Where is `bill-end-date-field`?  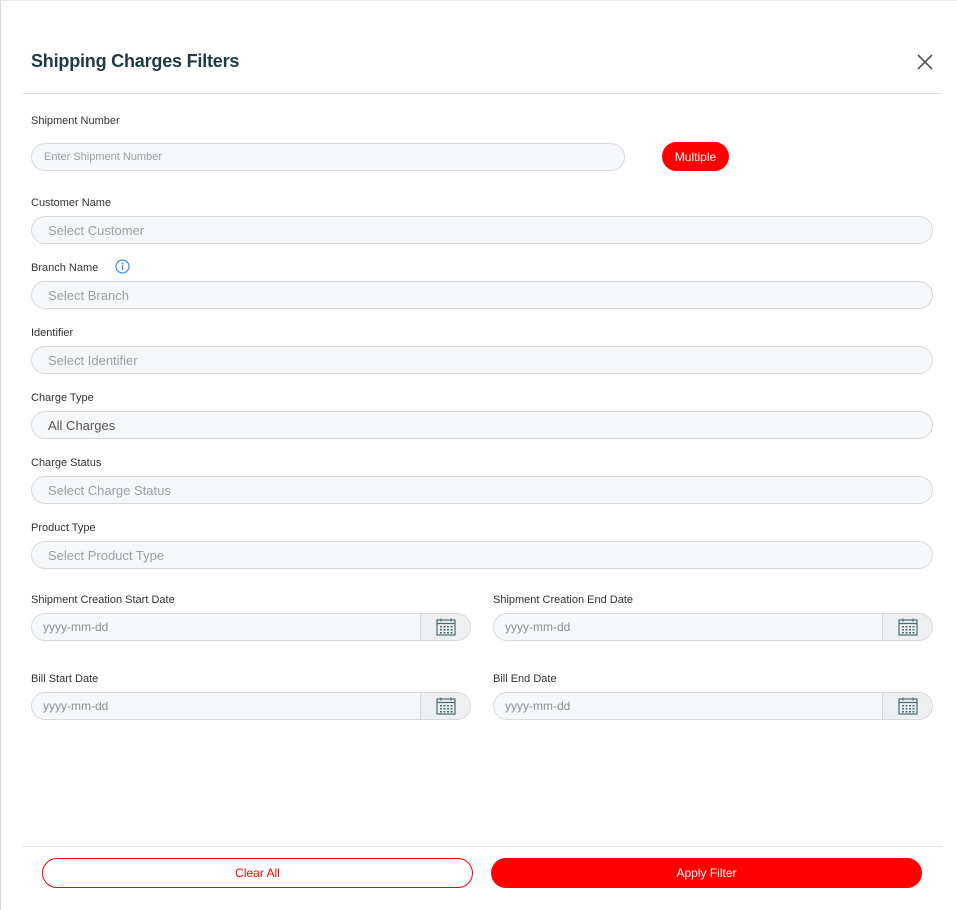 bill-end-date-field is located at coordinates (713, 706).